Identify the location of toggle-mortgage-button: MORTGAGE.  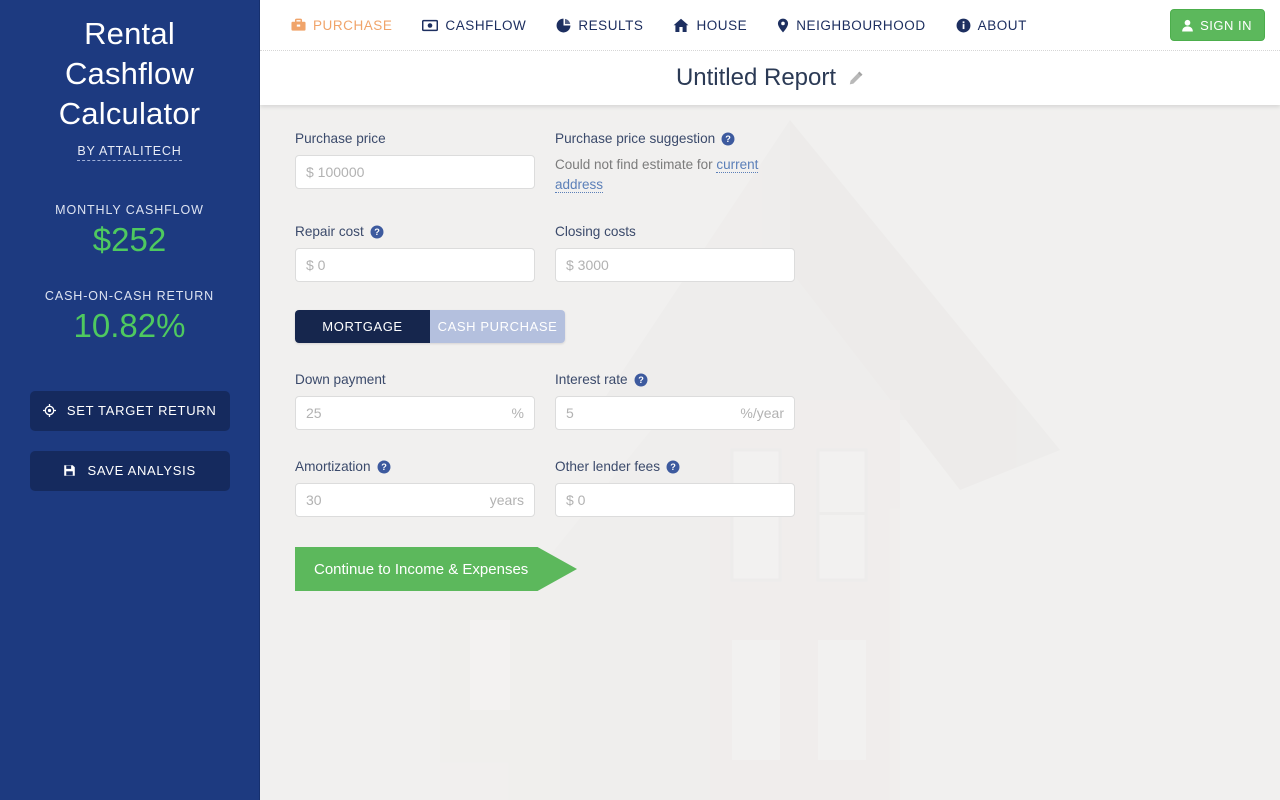
(362, 326).